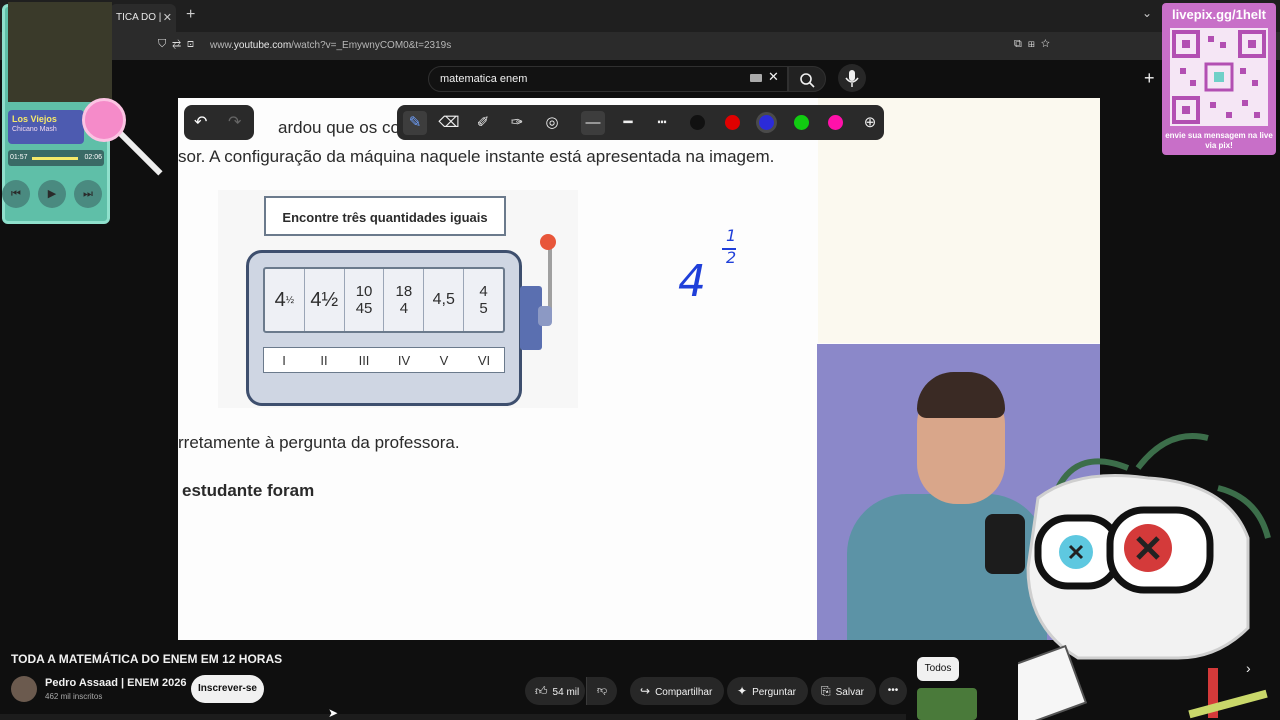  I want to click on thin-line-icon: —, so click(593, 123).